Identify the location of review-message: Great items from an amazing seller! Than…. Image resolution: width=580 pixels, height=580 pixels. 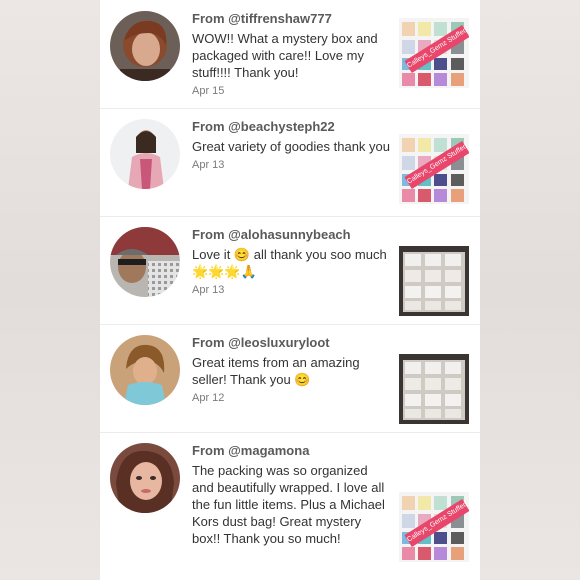
(276, 371).